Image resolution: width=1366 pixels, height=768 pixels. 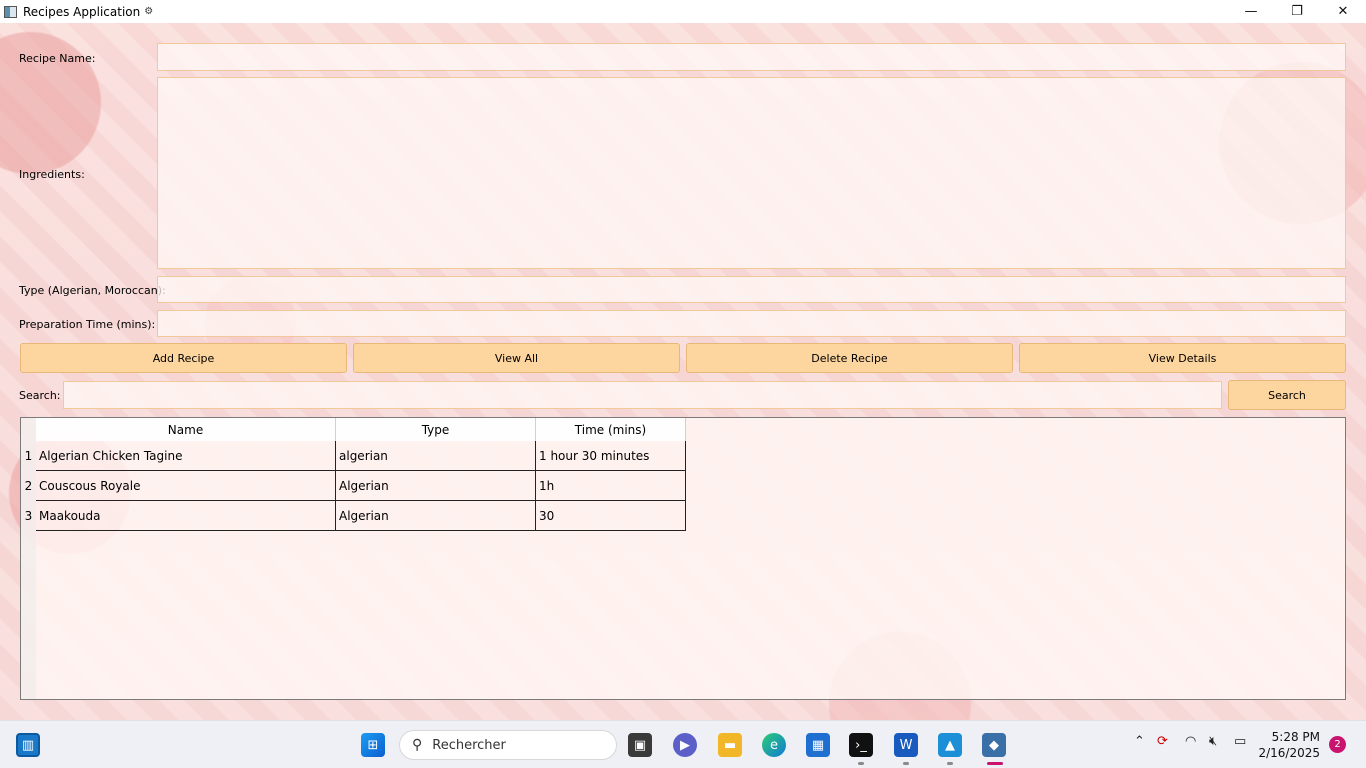 What do you see at coordinates (683, 11) in the screenshot?
I see `title-bar: Recipes Application ⚙ — ❐ ✕` at bounding box center [683, 11].